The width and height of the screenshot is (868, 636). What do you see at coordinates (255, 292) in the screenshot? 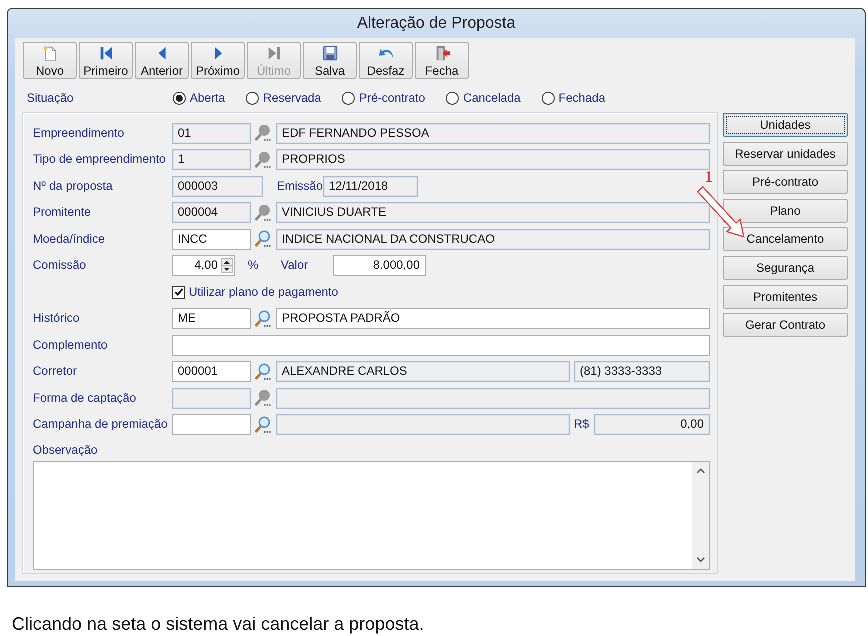
I see `checkbox-option: Utilizar plano de pagamento` at bounding box center [255, 292].